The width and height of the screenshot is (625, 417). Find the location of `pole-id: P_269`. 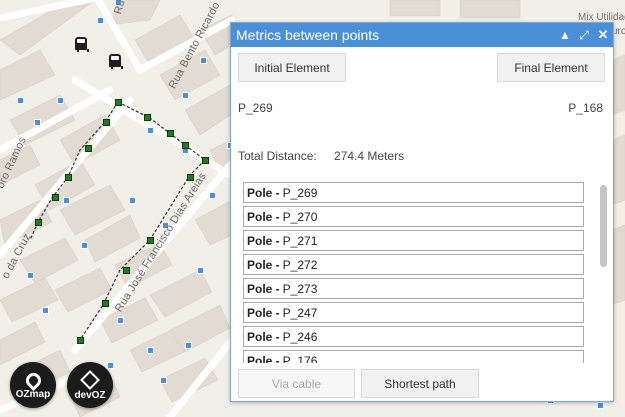

pole-id: P_269 is located at coordinates (300, 192).